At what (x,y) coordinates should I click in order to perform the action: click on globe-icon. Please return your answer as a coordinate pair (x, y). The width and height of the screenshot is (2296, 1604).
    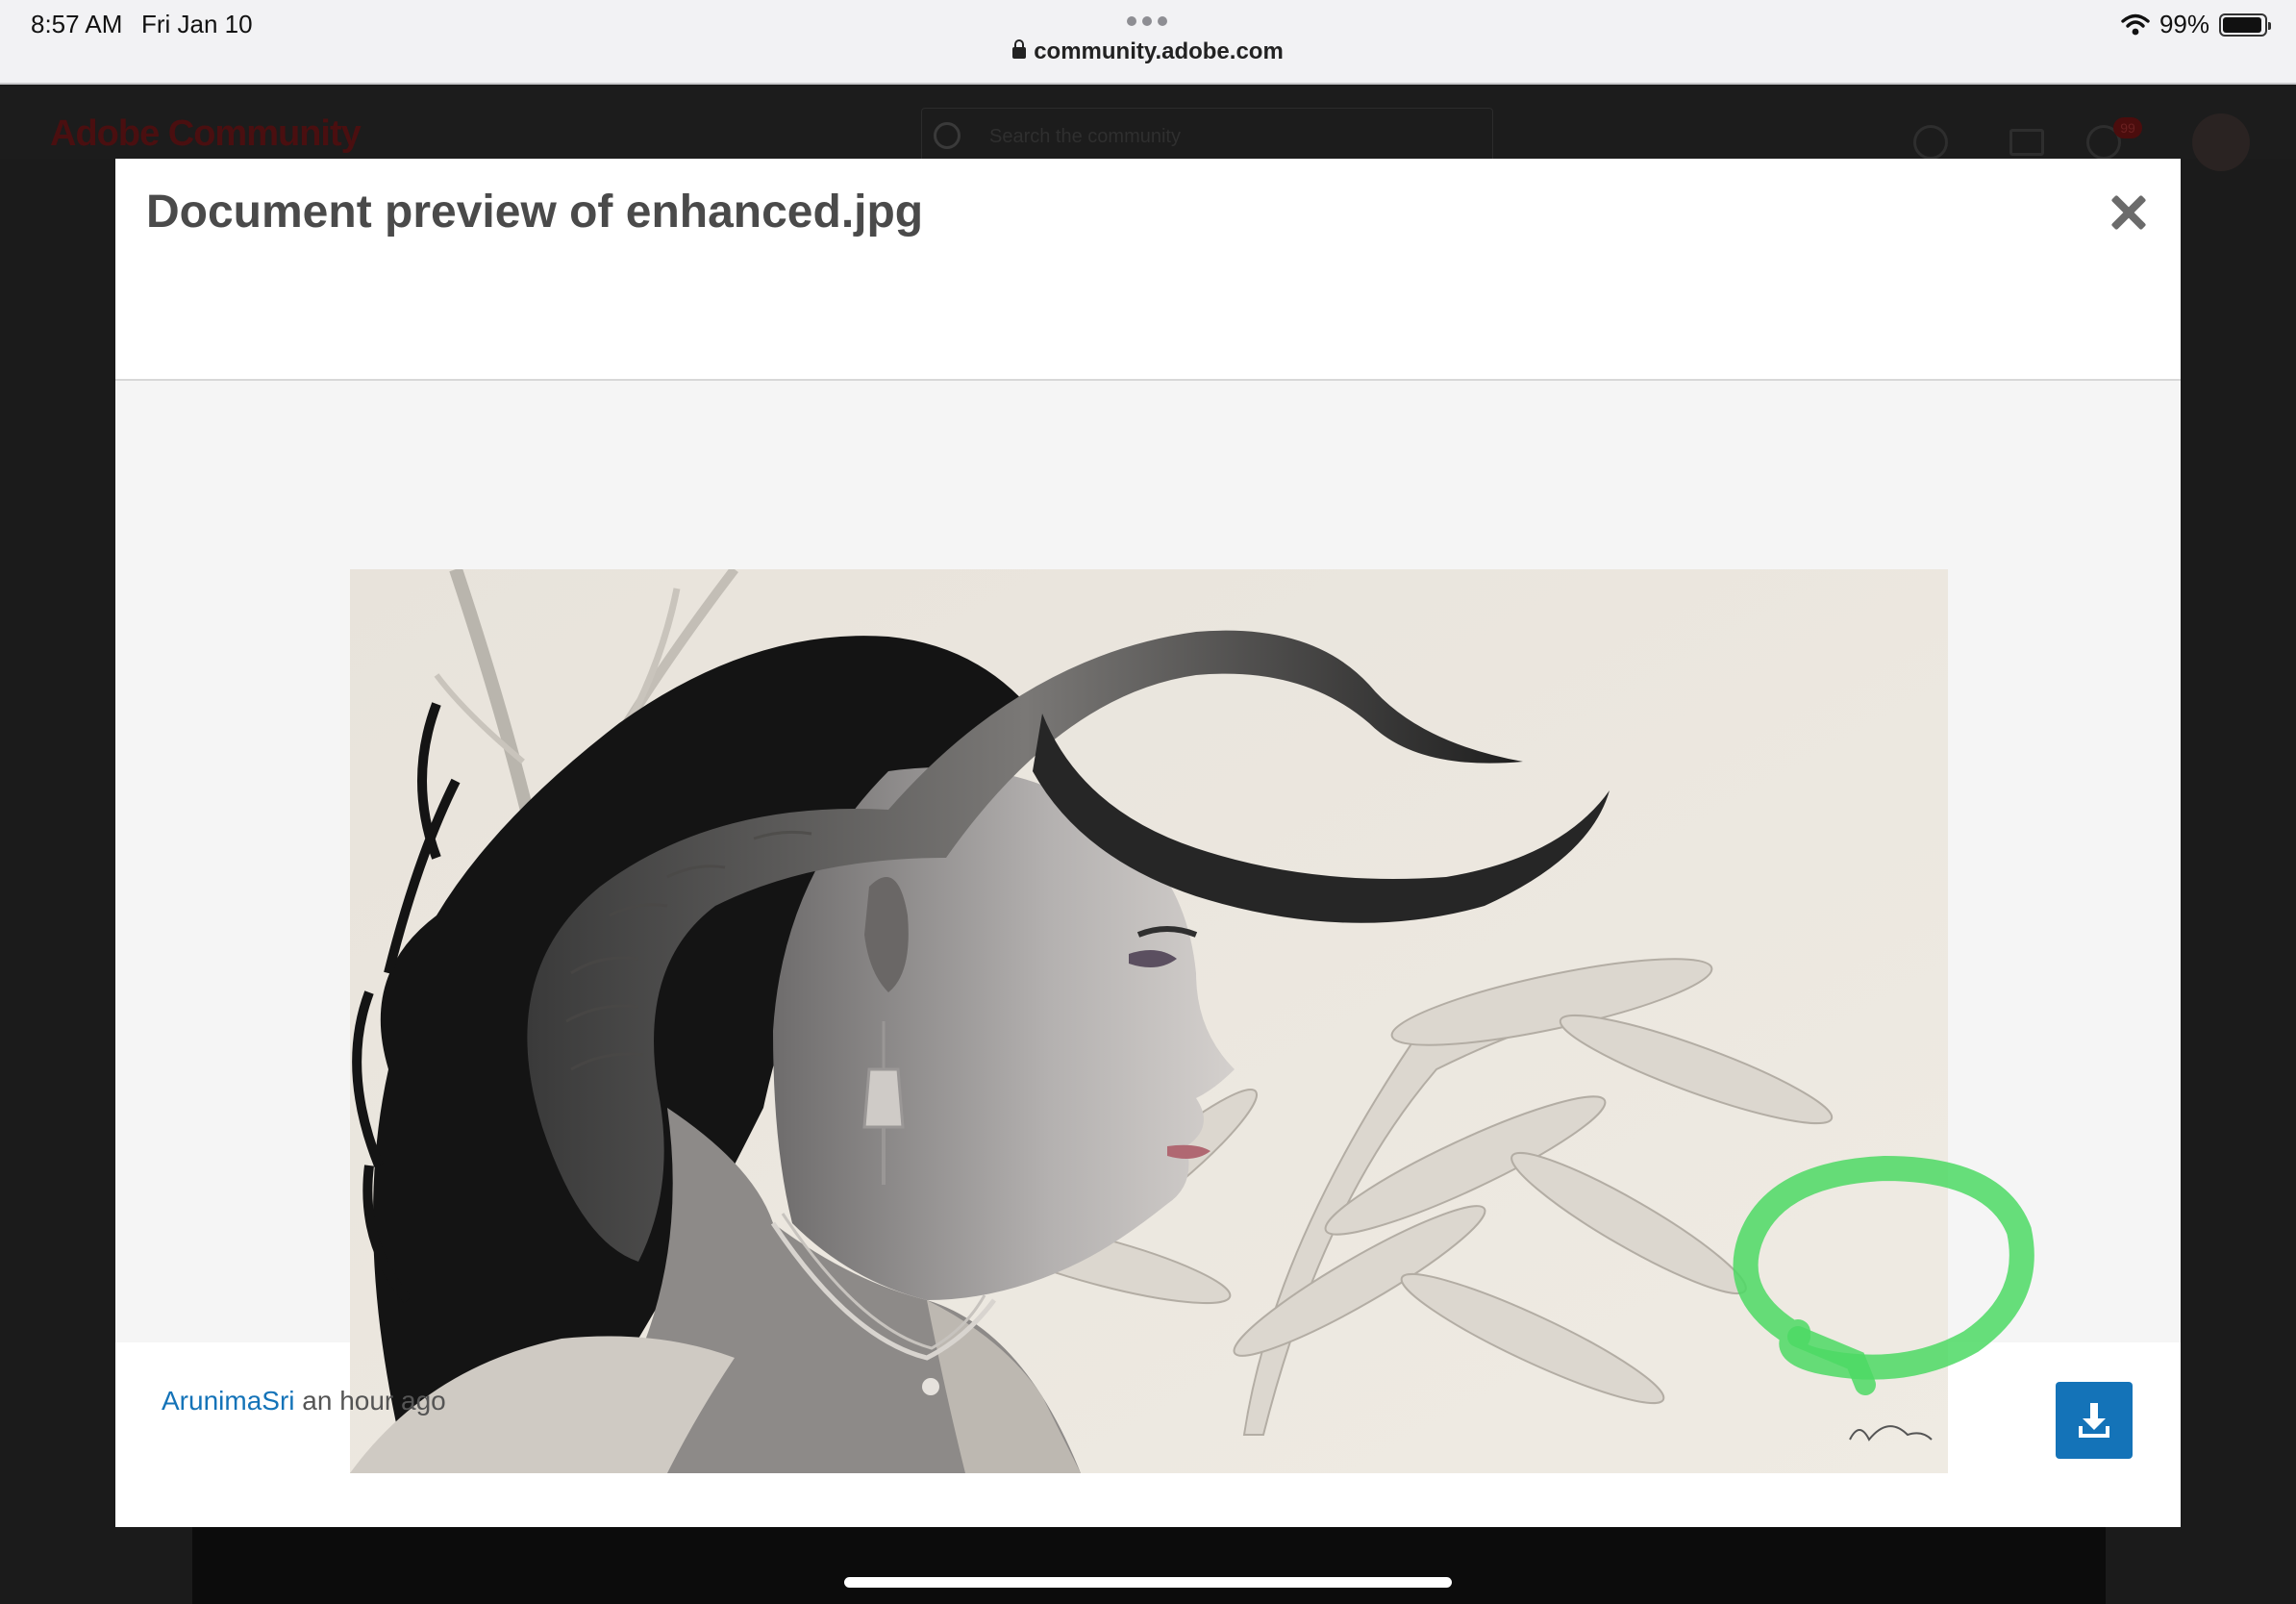
    Looking at the image, I should click on (1930, 142).